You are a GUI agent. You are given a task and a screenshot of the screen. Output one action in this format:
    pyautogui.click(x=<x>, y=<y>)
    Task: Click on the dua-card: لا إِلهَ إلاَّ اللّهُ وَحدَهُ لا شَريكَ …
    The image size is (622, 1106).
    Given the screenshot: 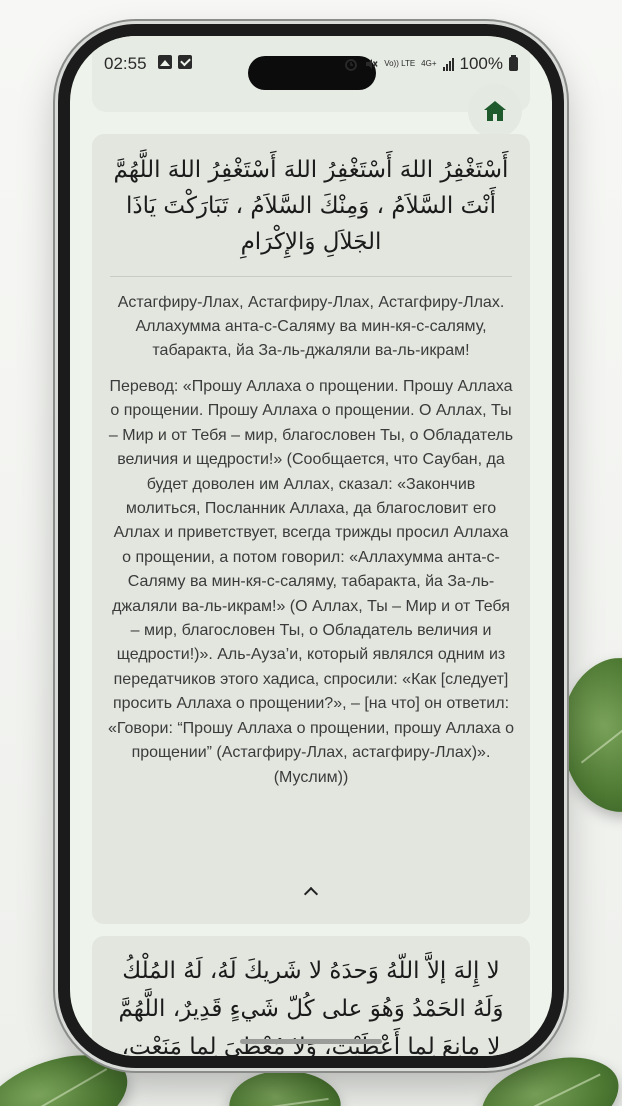 What is the action you would take?
    pyautogui.click(x=311, y=996)
    